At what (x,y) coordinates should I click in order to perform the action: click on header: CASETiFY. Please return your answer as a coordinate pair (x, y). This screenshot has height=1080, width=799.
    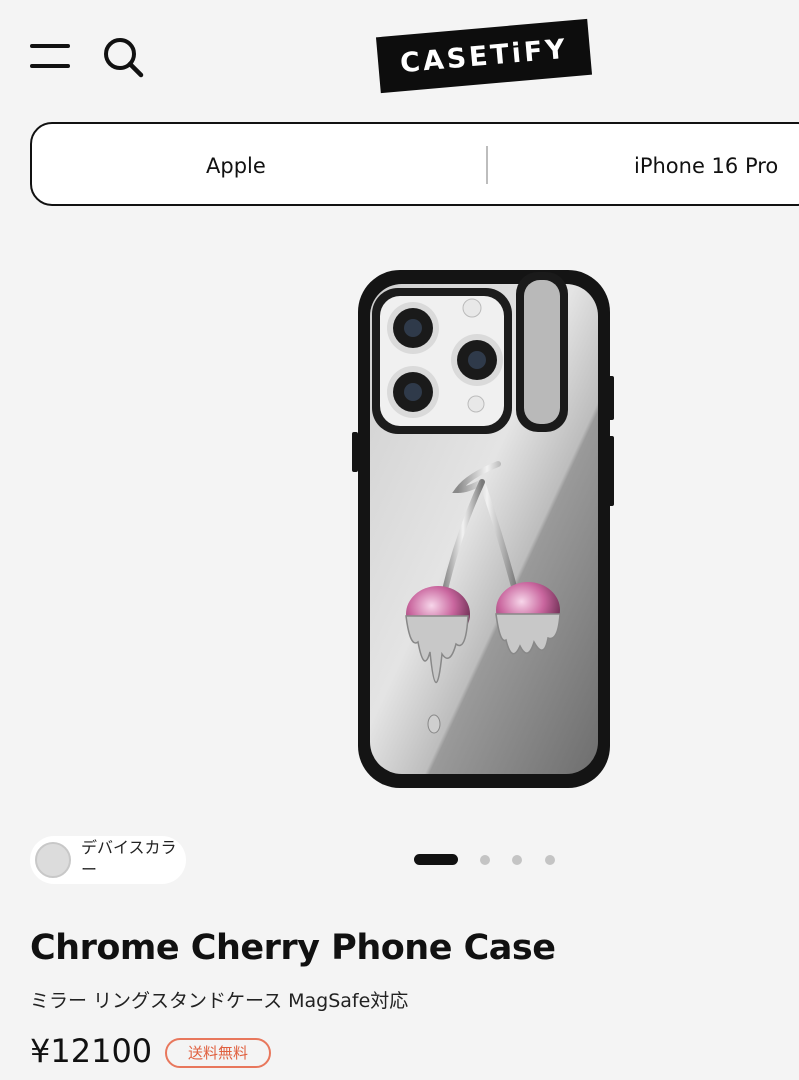
    Looking at the image, I should click on (399, 56).